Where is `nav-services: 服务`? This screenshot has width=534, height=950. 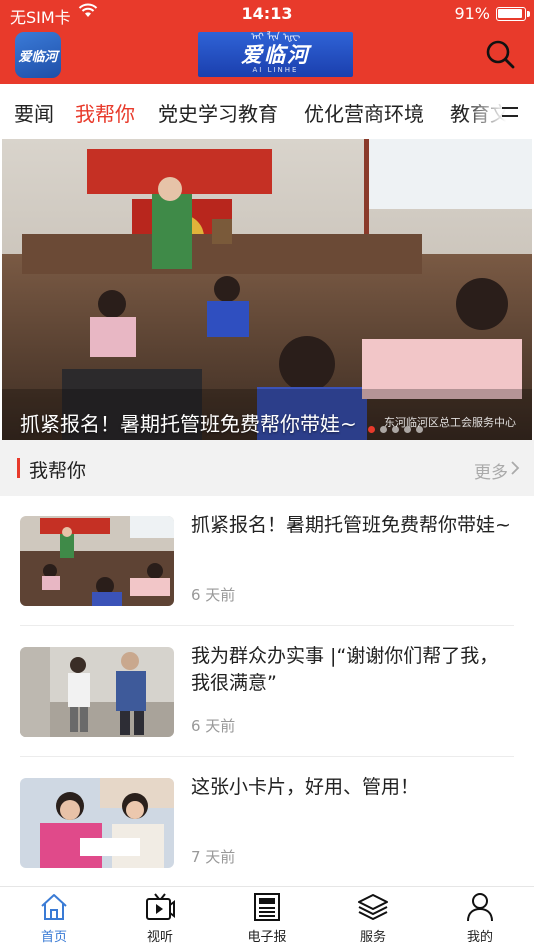 nav-services: 服务 is located at coordinates (373, 918).